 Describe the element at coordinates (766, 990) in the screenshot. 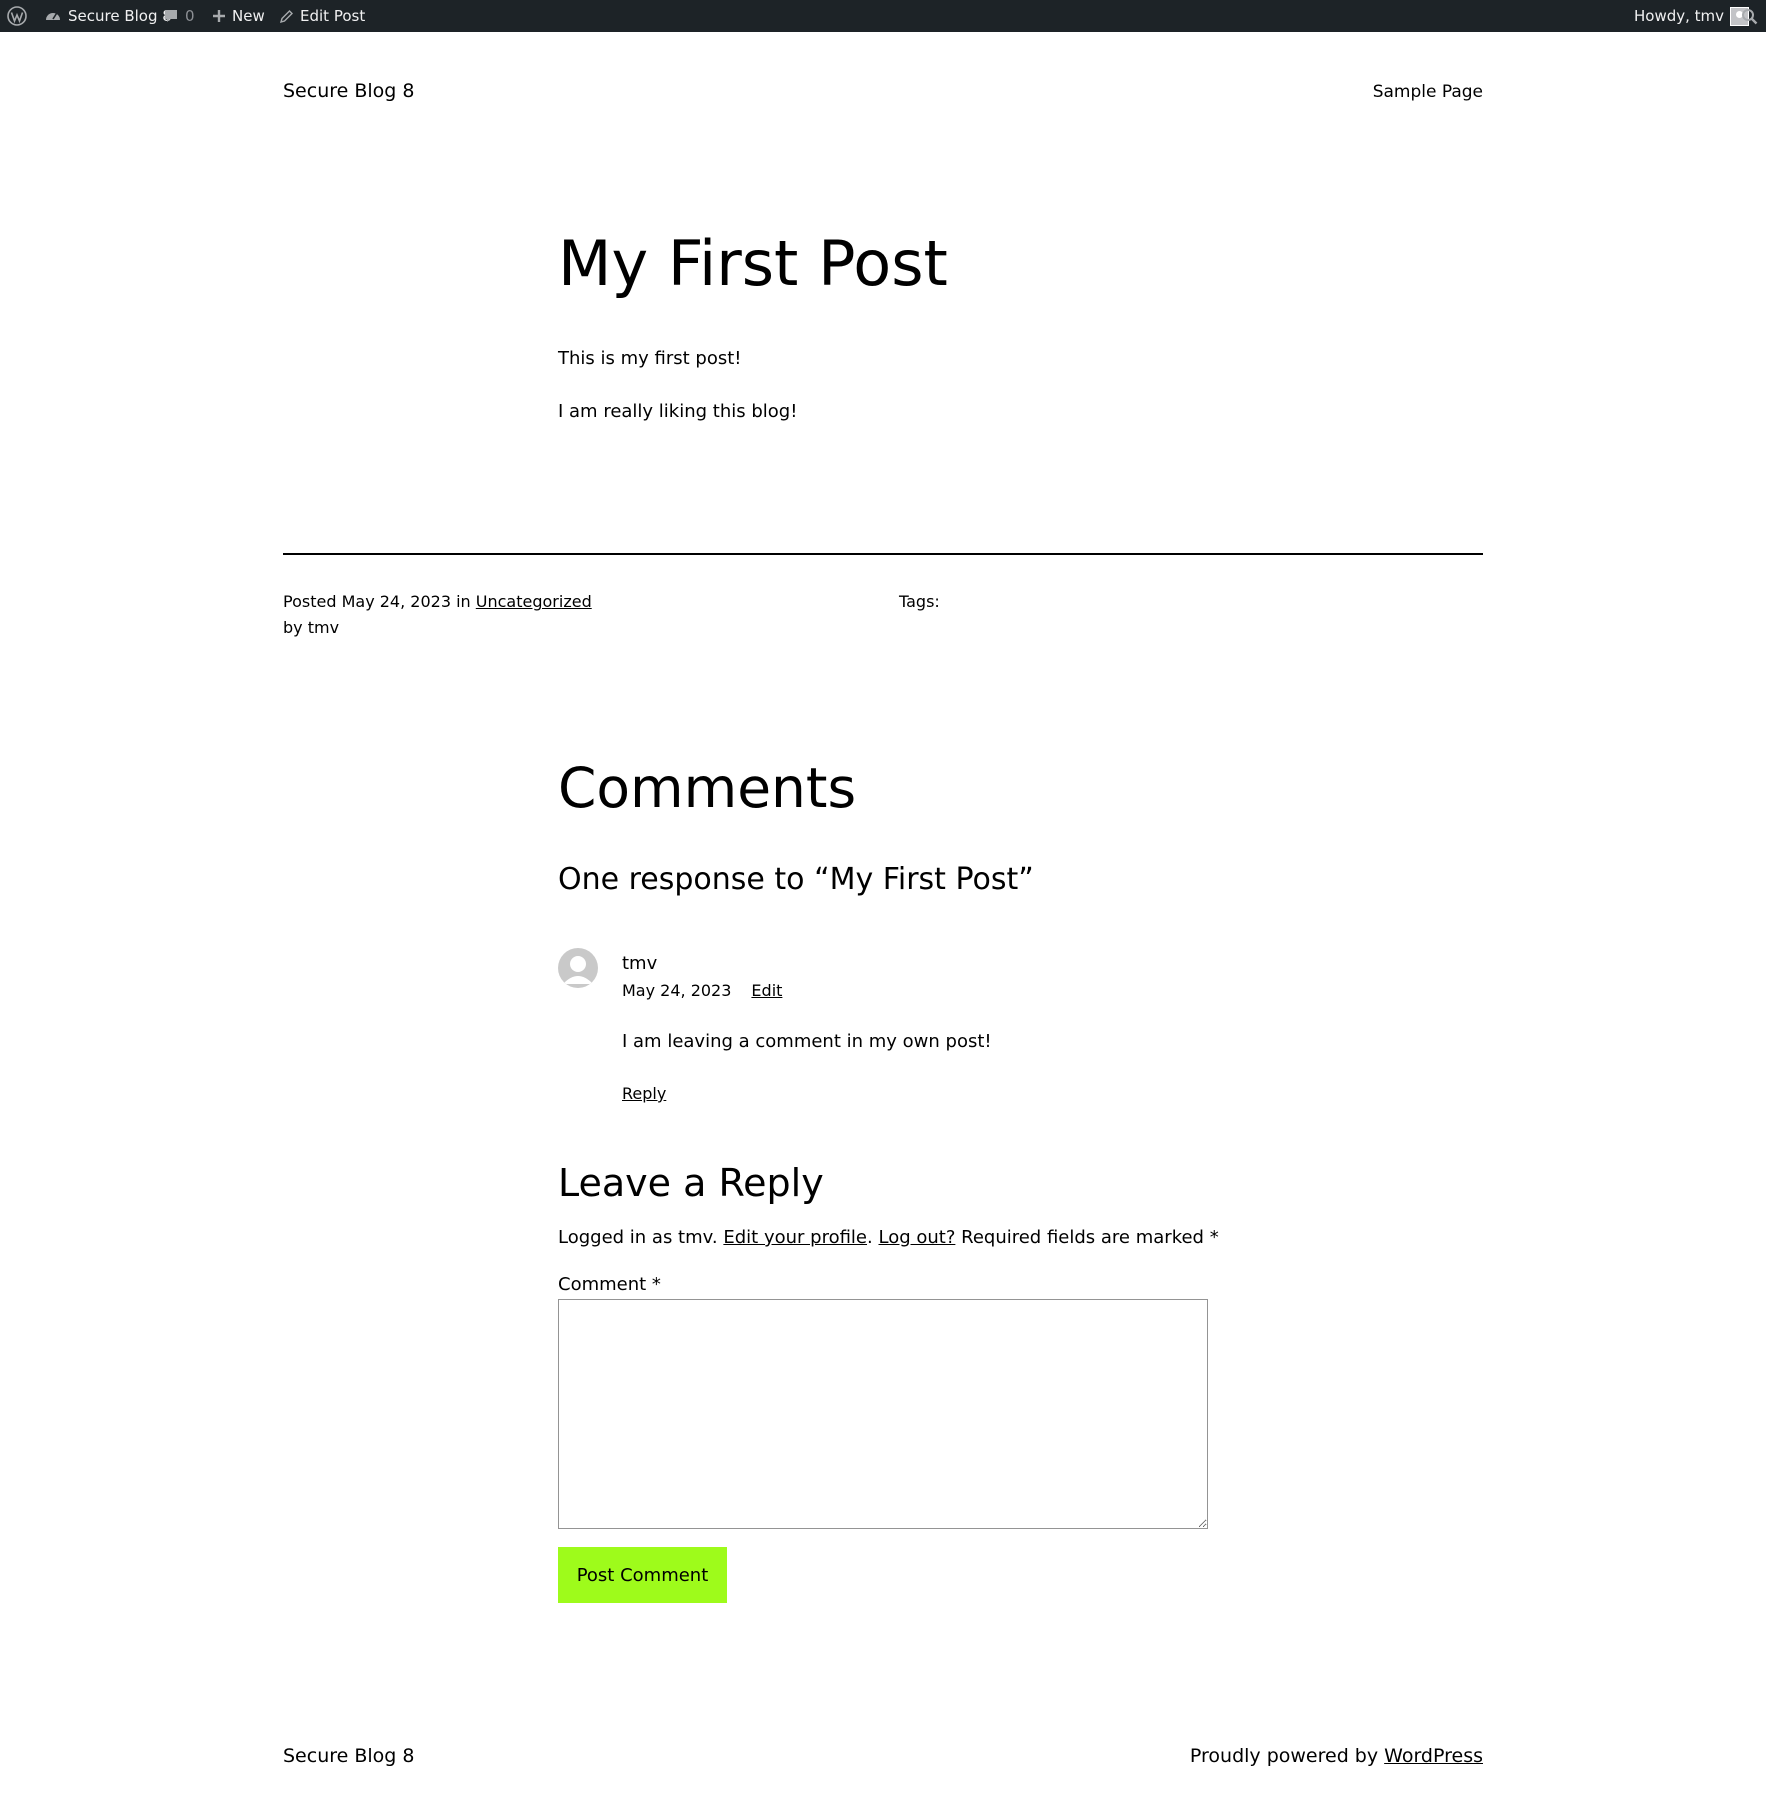

I see `comment-edit-link: Edit` at that location.